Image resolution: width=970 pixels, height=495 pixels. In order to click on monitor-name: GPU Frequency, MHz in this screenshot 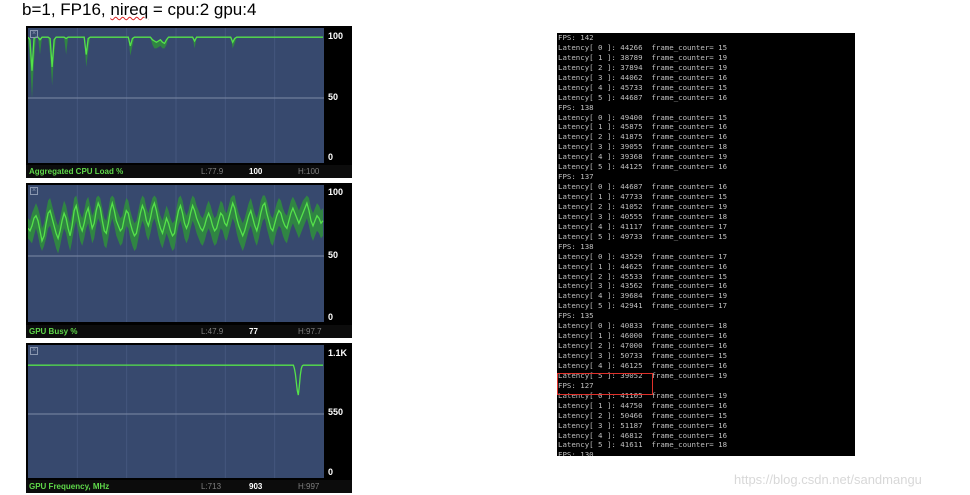, I will do `click(69, 486)`.